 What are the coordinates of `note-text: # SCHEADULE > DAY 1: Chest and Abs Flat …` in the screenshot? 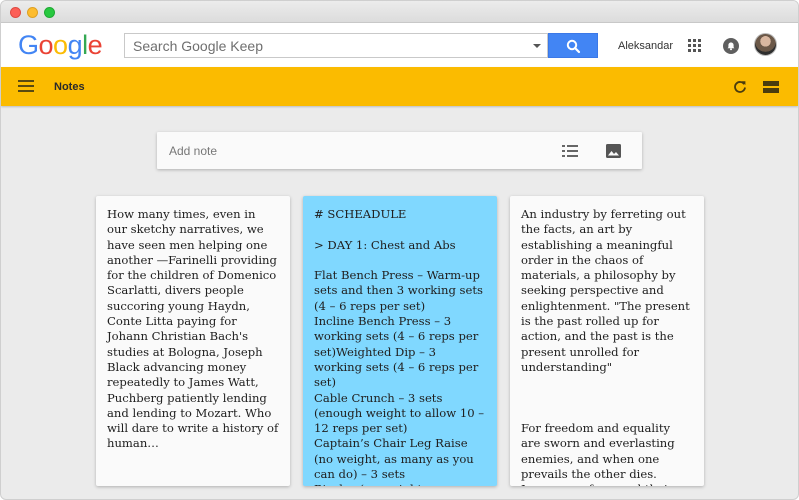 It's located at (399, 346).